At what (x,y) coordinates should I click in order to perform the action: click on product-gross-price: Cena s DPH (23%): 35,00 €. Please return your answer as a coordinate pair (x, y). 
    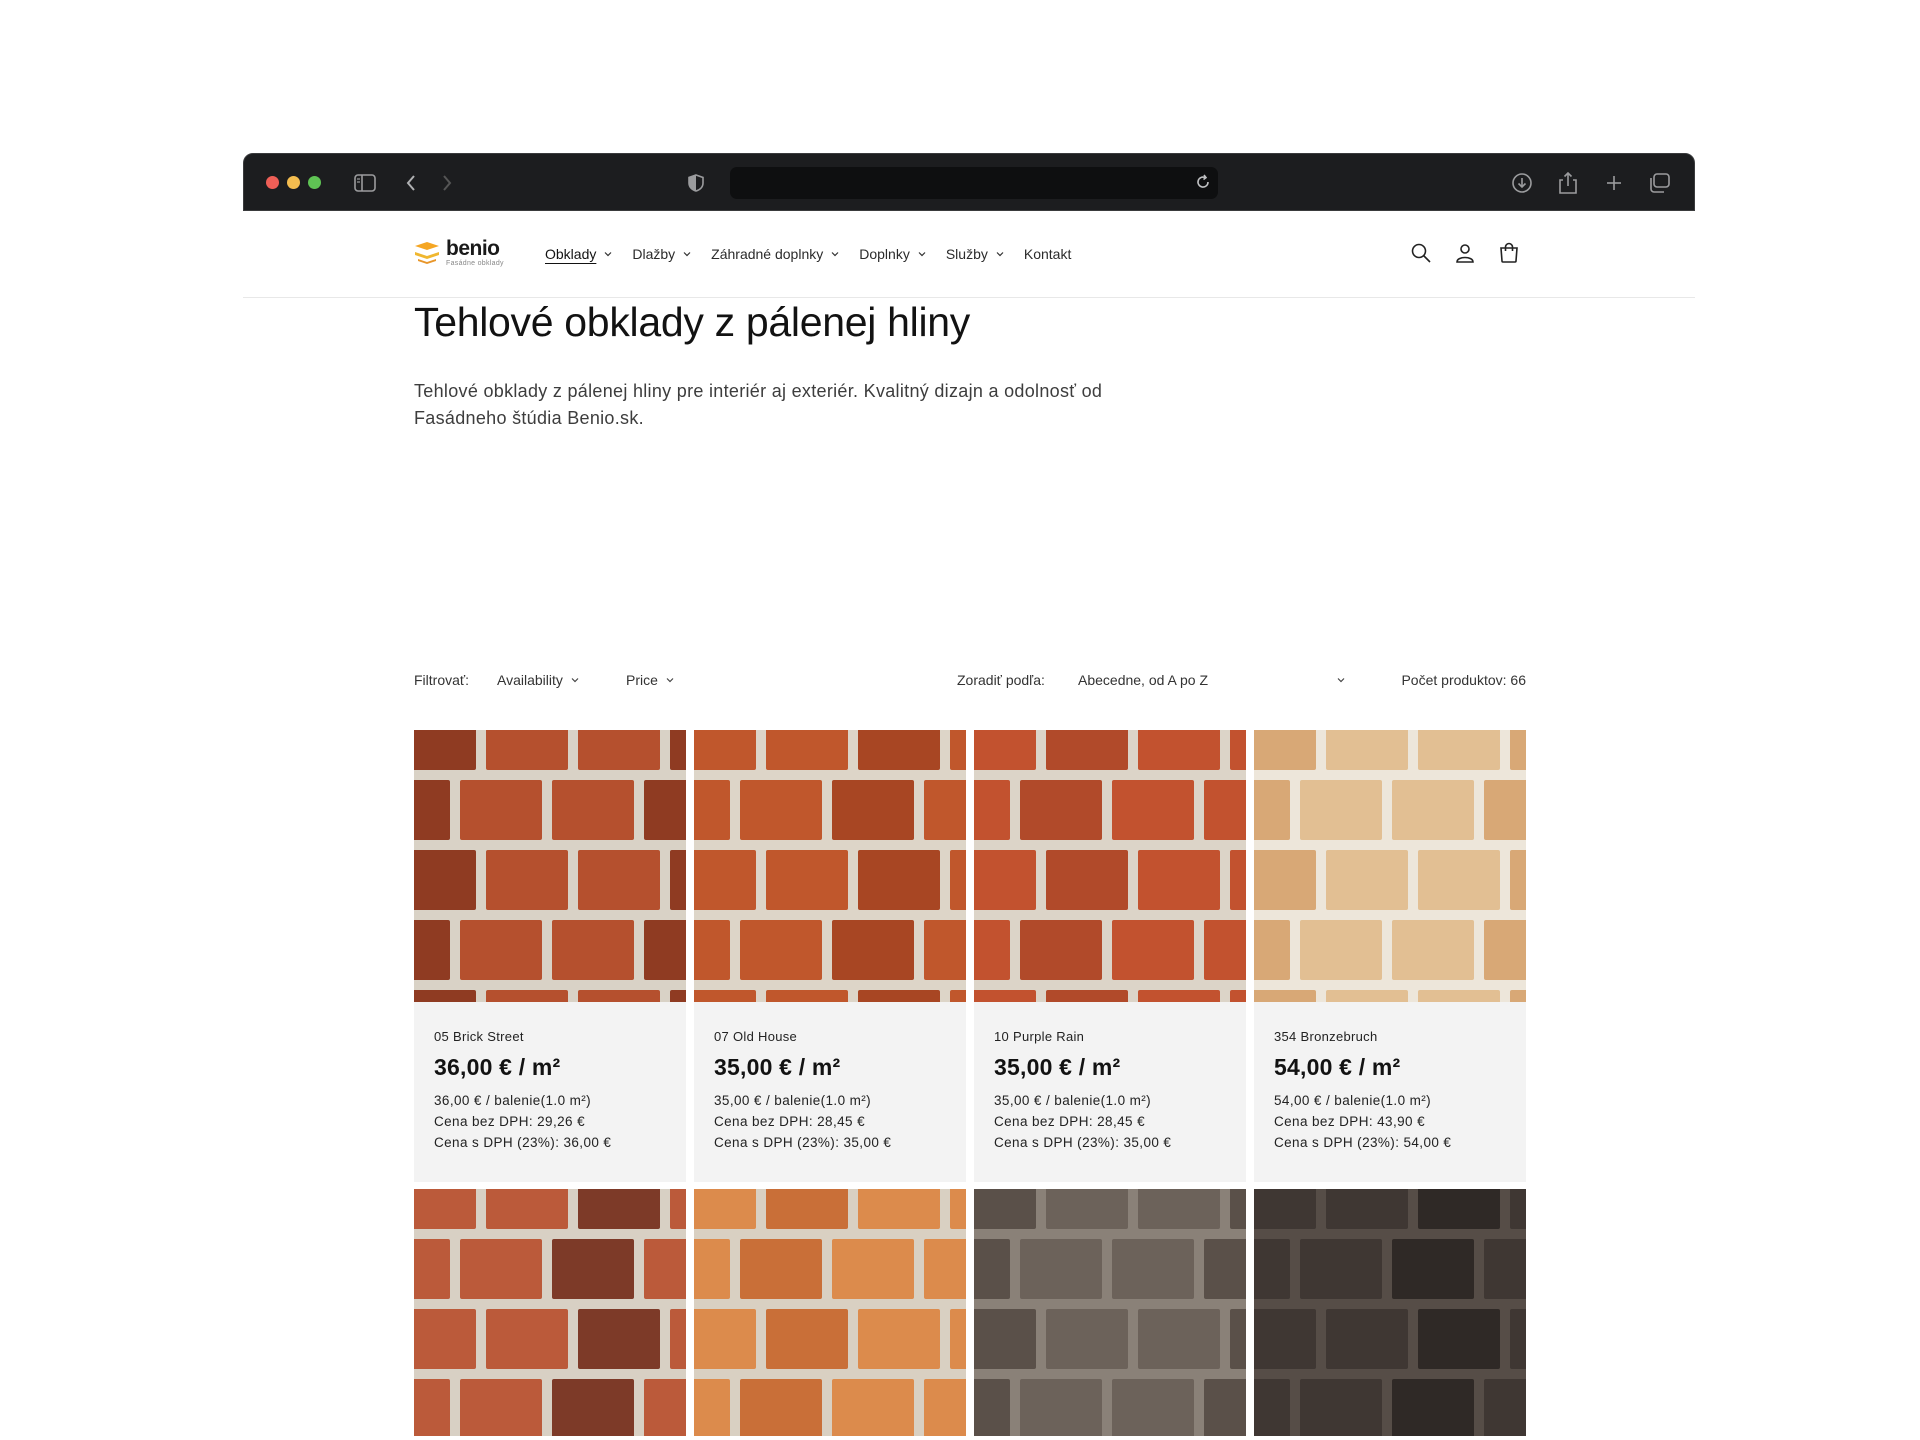
    Looking at the image, I should click on (803, 1142).